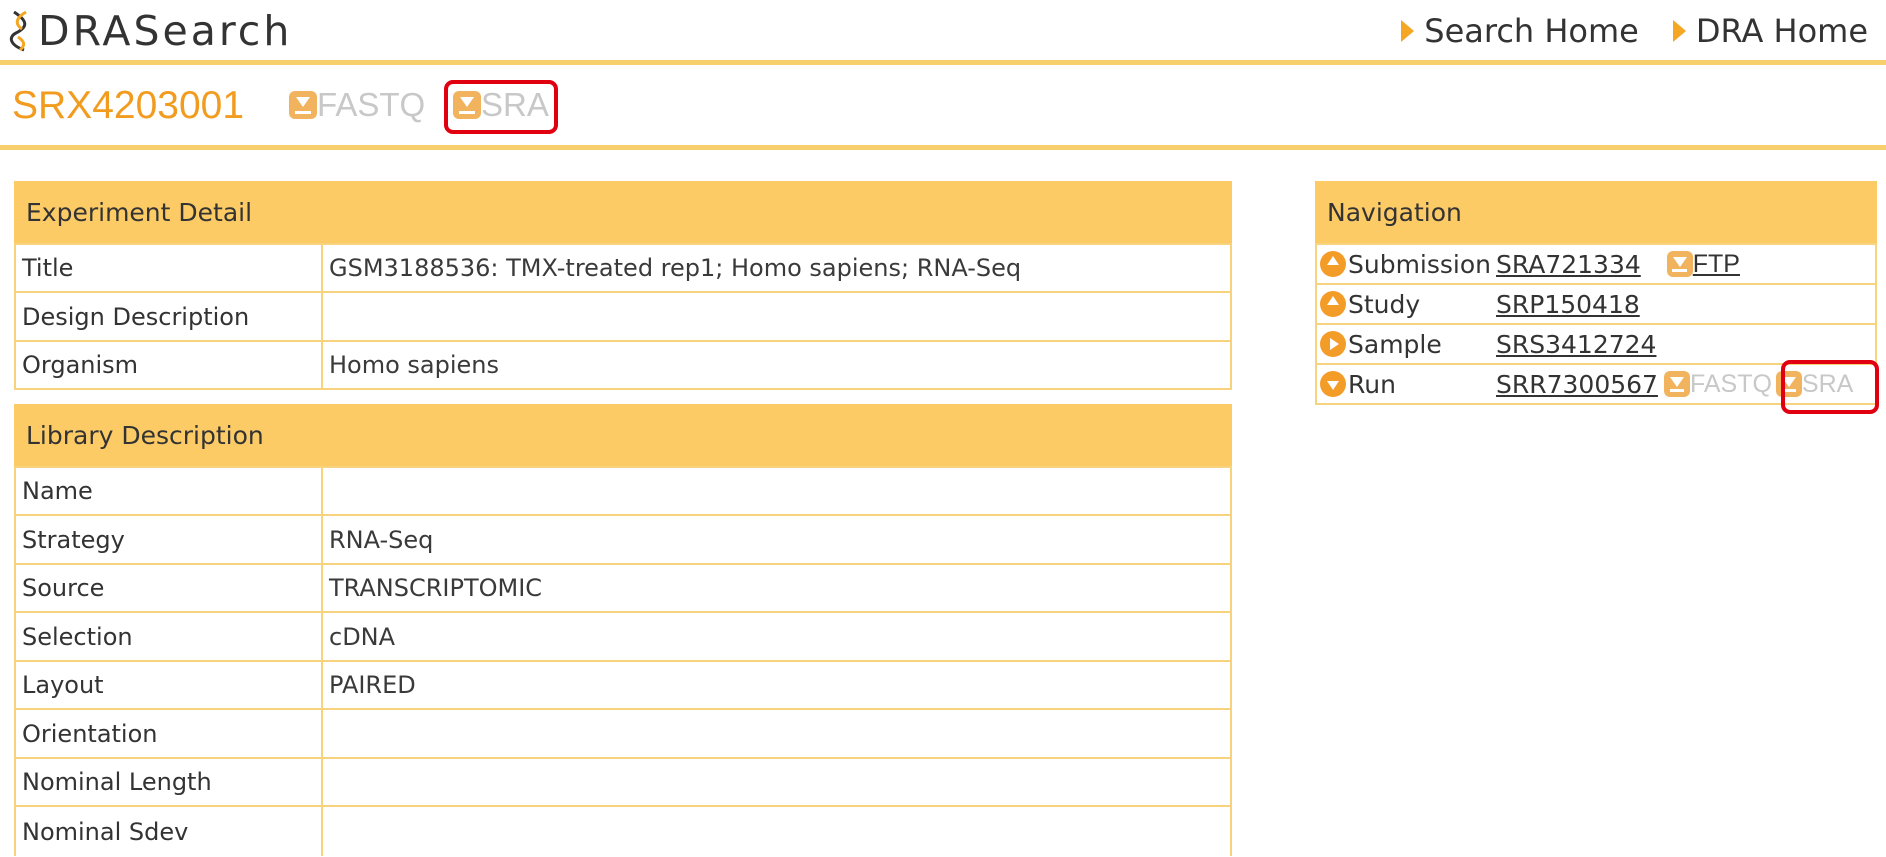 The image size is (1886, 857). I want to click on ftp-label: FTP, so click(1716, 263).